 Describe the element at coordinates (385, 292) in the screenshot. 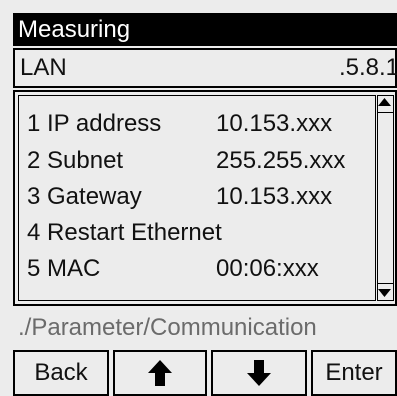

I see `scroll-down-icon` at that location.